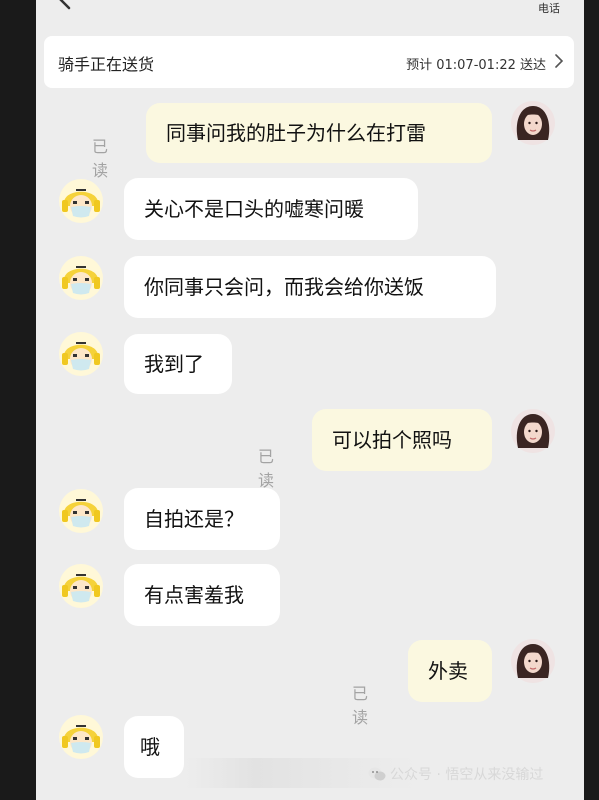  Describe the element at coordinates (154, 747) in the screenshot. I see `message-bubble: 哦` at that location.